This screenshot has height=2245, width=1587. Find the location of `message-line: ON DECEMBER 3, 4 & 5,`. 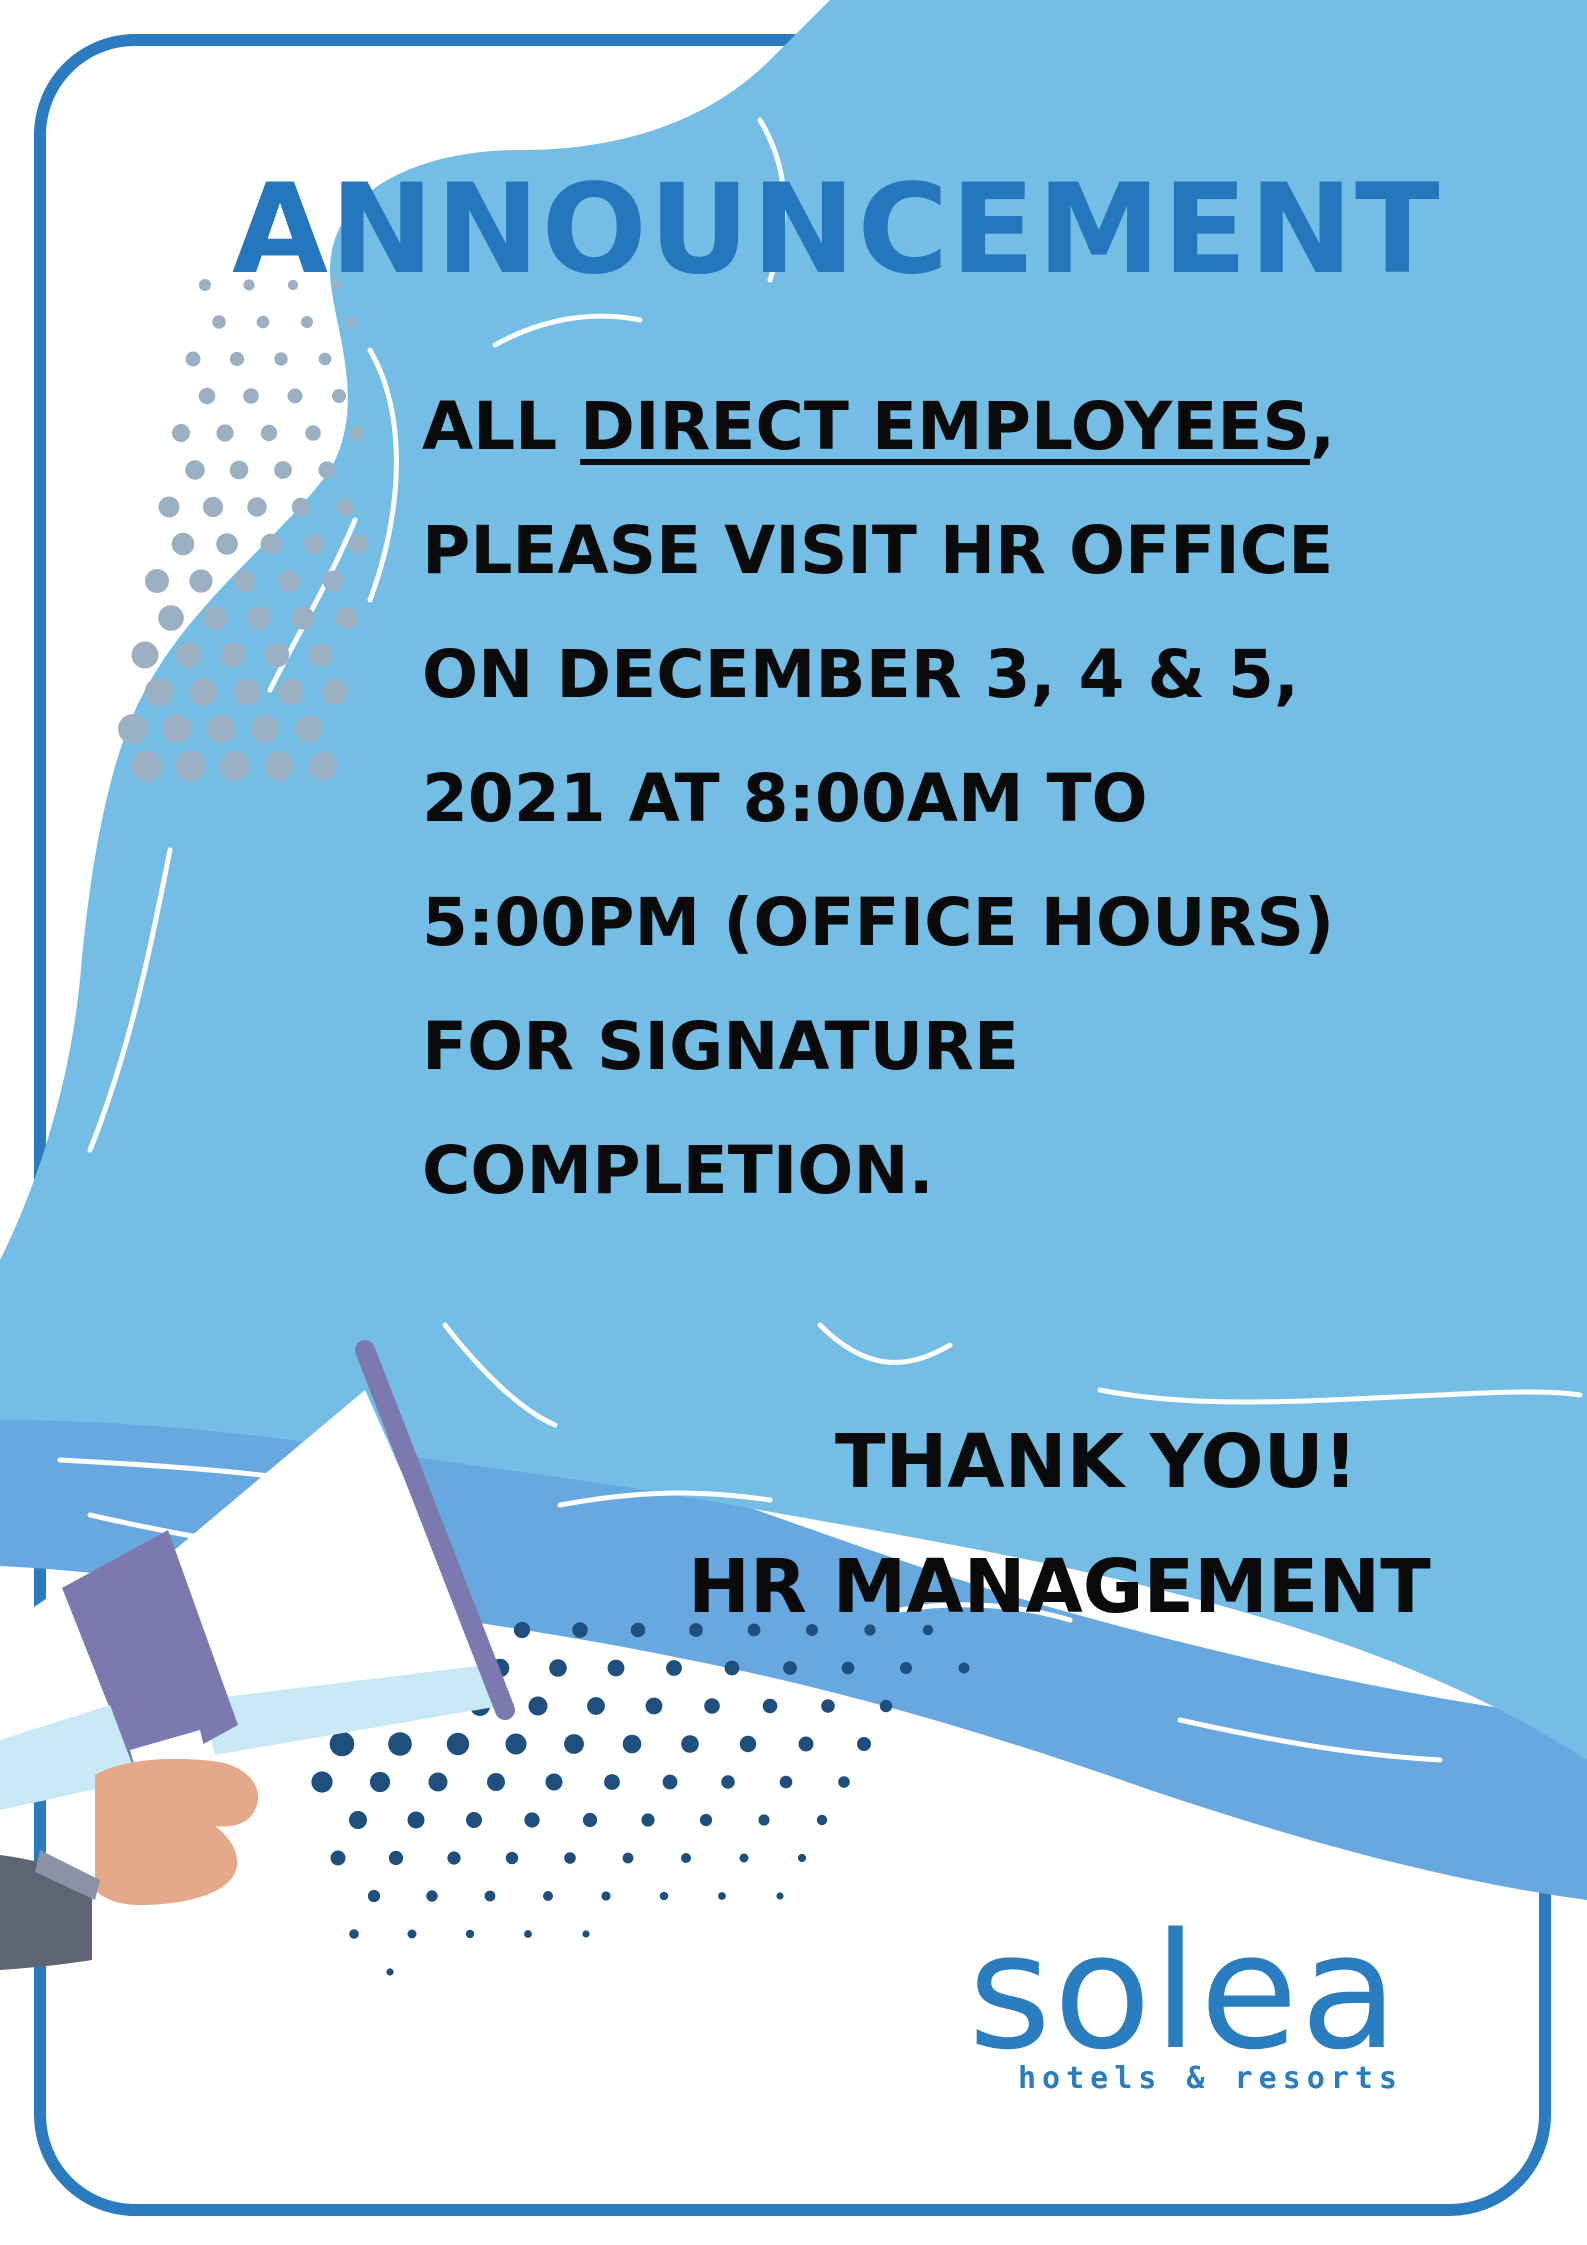

message-line: ON DECEMBER 3, 4 & 5, is located at coordinates (860, 674).